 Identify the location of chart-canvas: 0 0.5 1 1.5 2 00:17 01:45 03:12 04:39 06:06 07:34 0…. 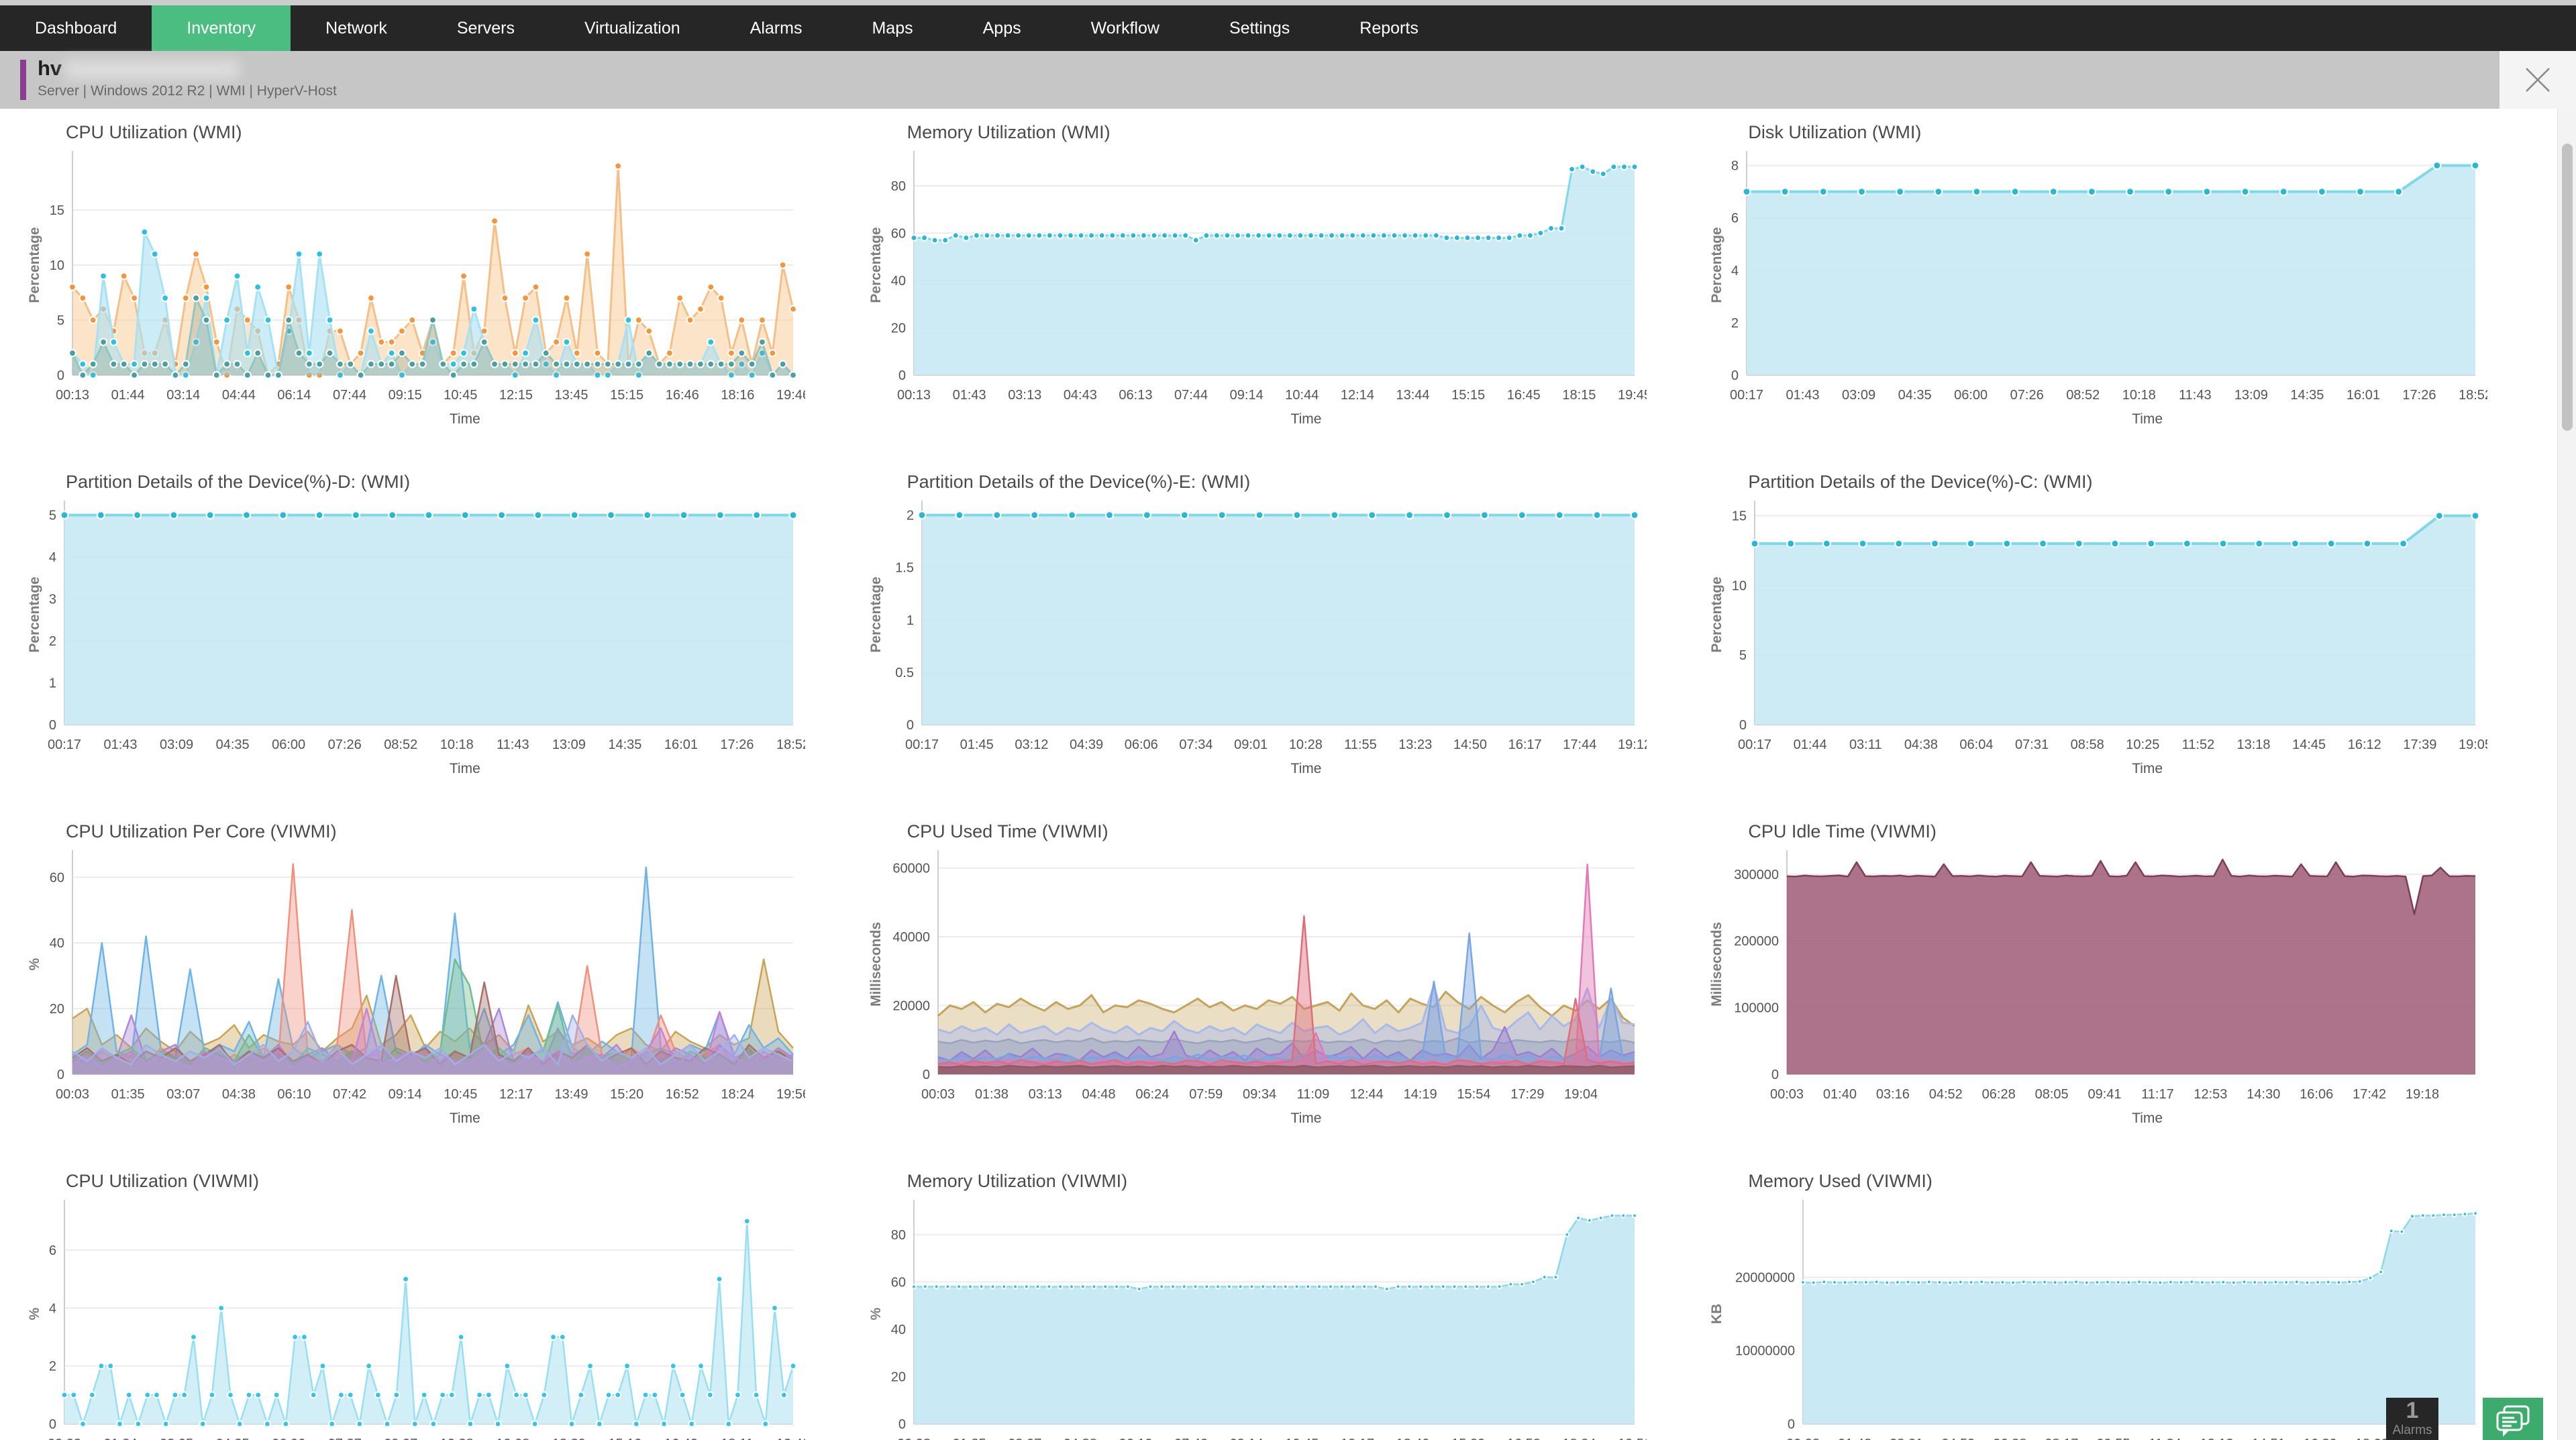
(1257, 627).